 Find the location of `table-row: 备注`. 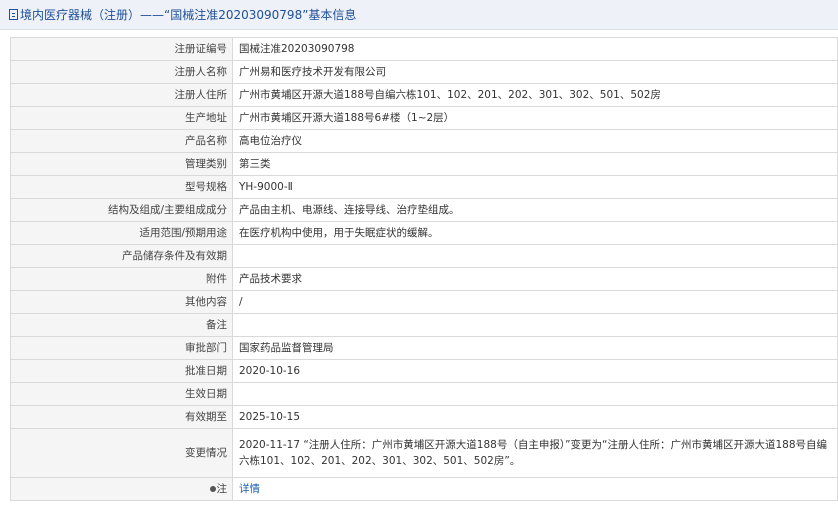

table-row: 备注 is located at coordinates (424, 325).